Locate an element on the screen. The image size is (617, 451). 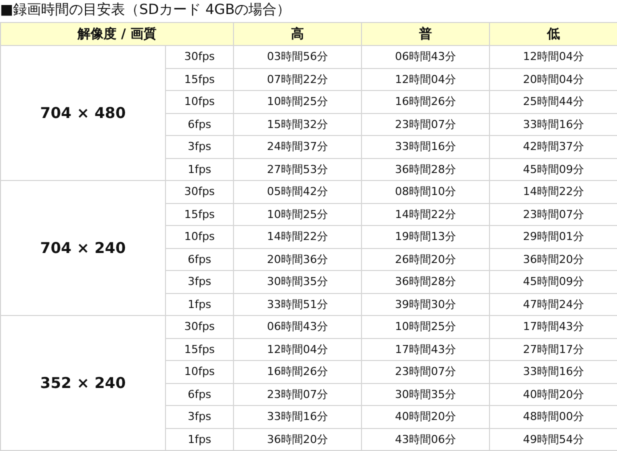
table-cell: 08時間10分 is located at coordinates (426, 191).